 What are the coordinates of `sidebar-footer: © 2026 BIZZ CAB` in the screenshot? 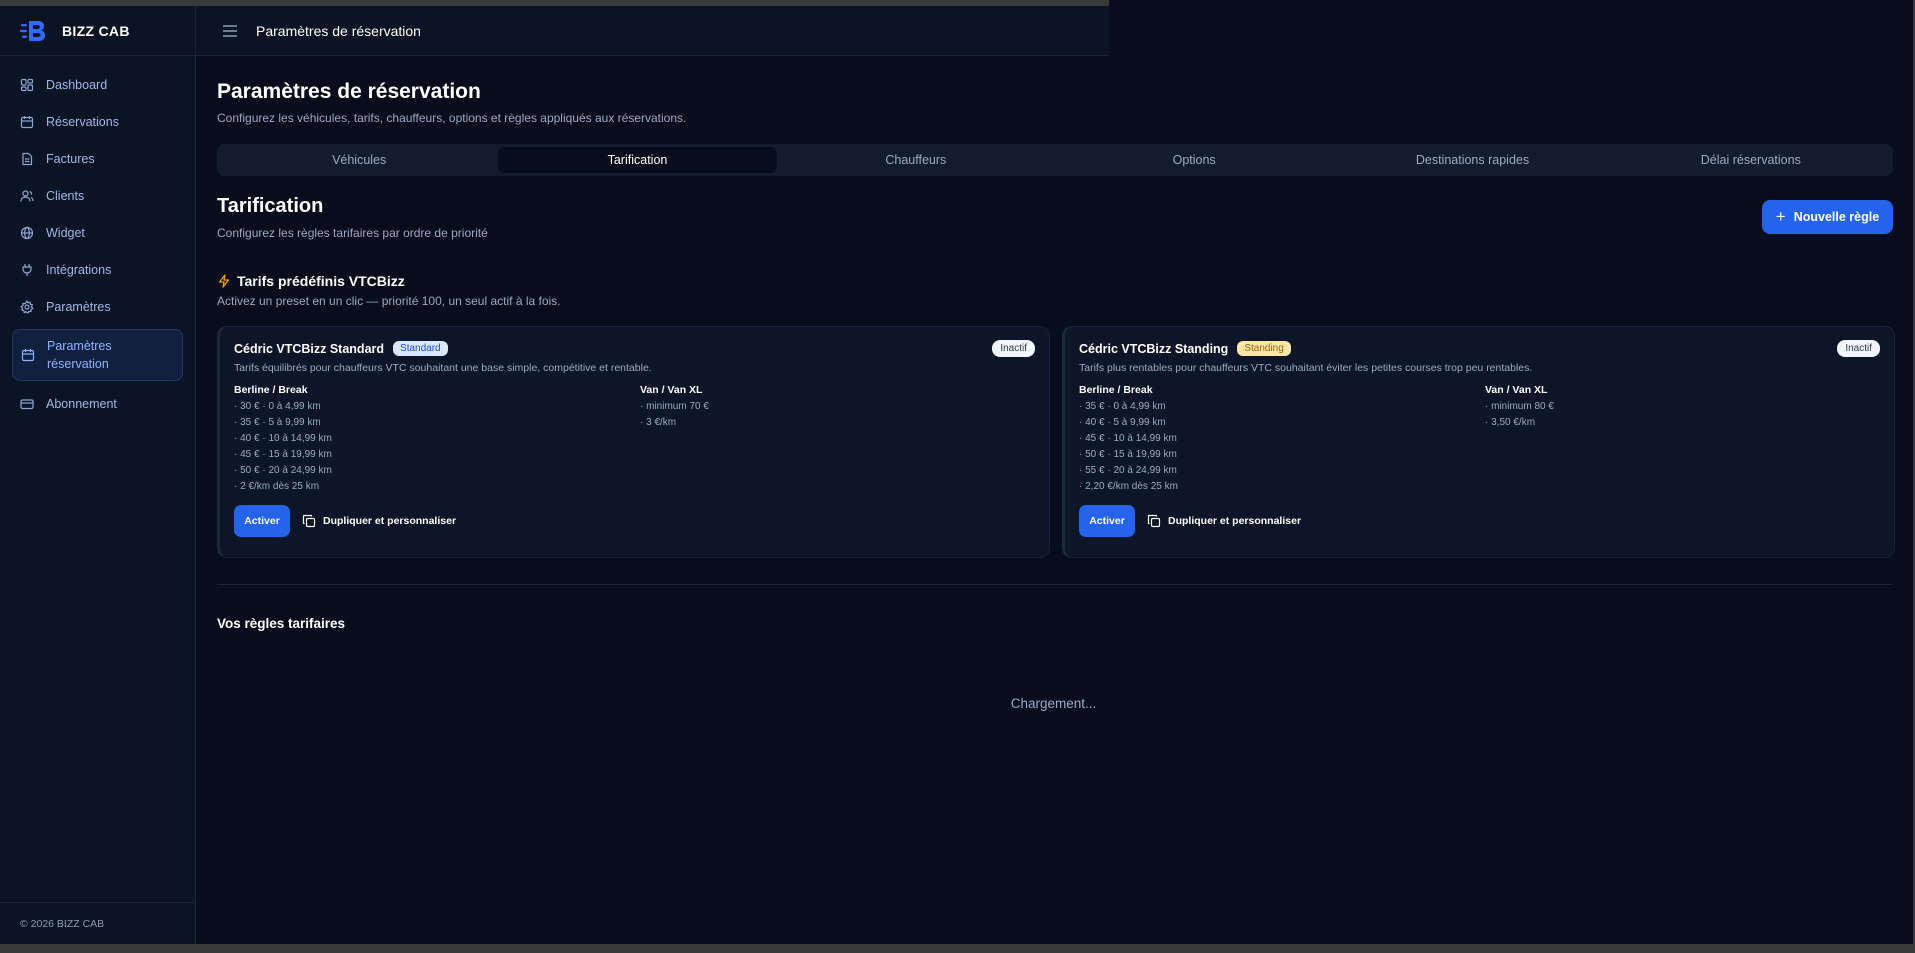 It's located at (98, 923).